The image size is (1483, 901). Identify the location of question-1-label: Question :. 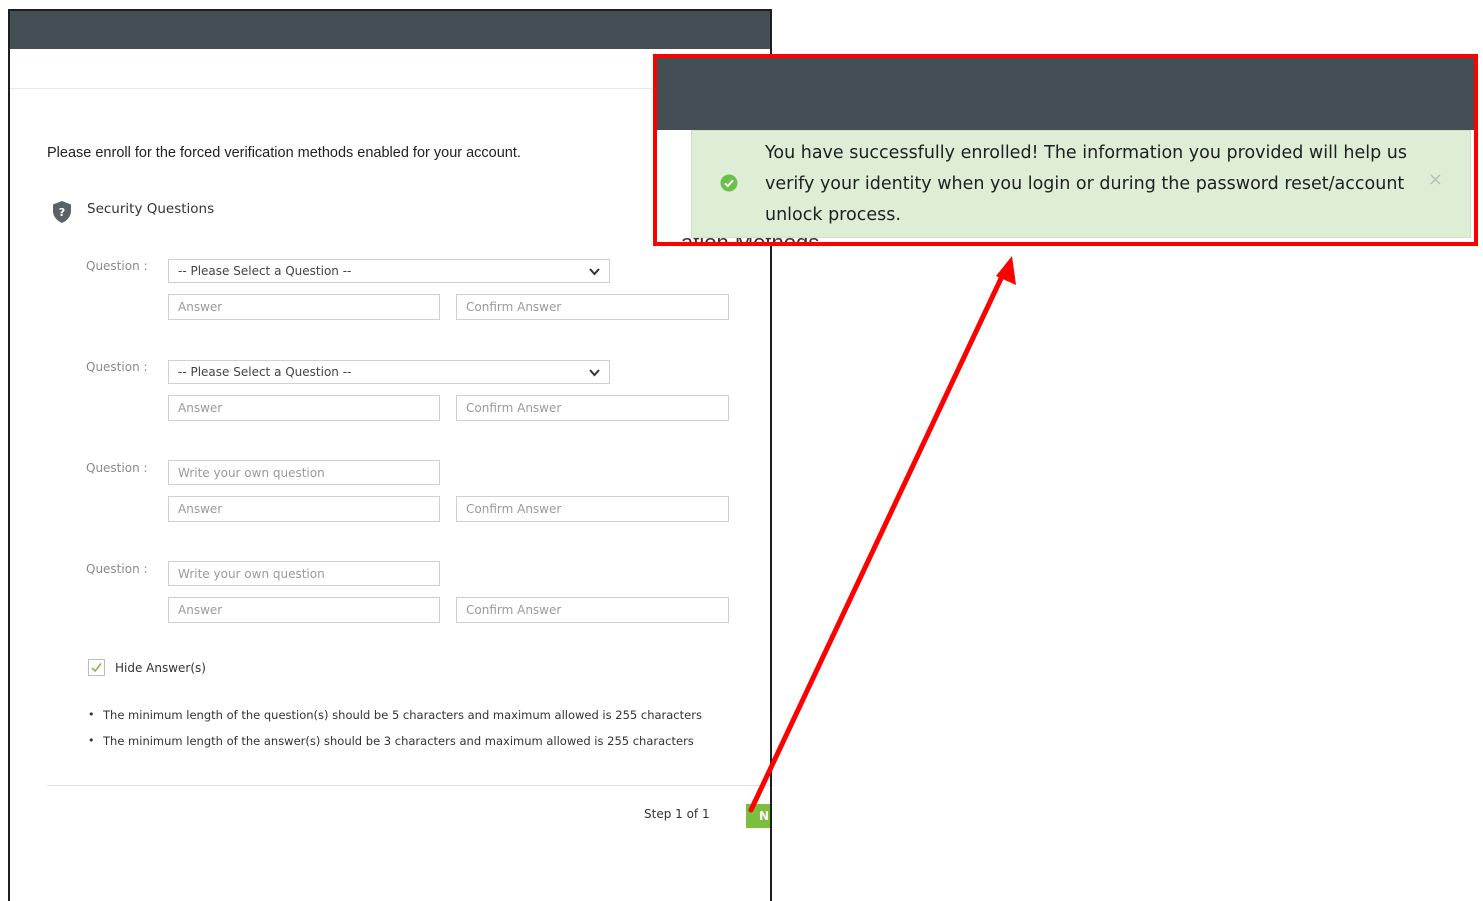
(117, 266).